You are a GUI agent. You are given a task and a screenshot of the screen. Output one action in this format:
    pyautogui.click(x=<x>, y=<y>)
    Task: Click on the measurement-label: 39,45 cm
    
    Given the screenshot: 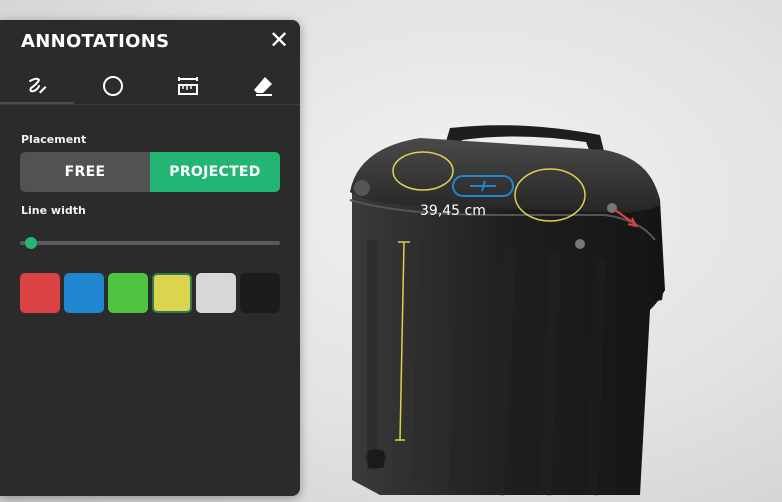 What is the action you would take?
    pyautogui.click(x=453, y=211)
    